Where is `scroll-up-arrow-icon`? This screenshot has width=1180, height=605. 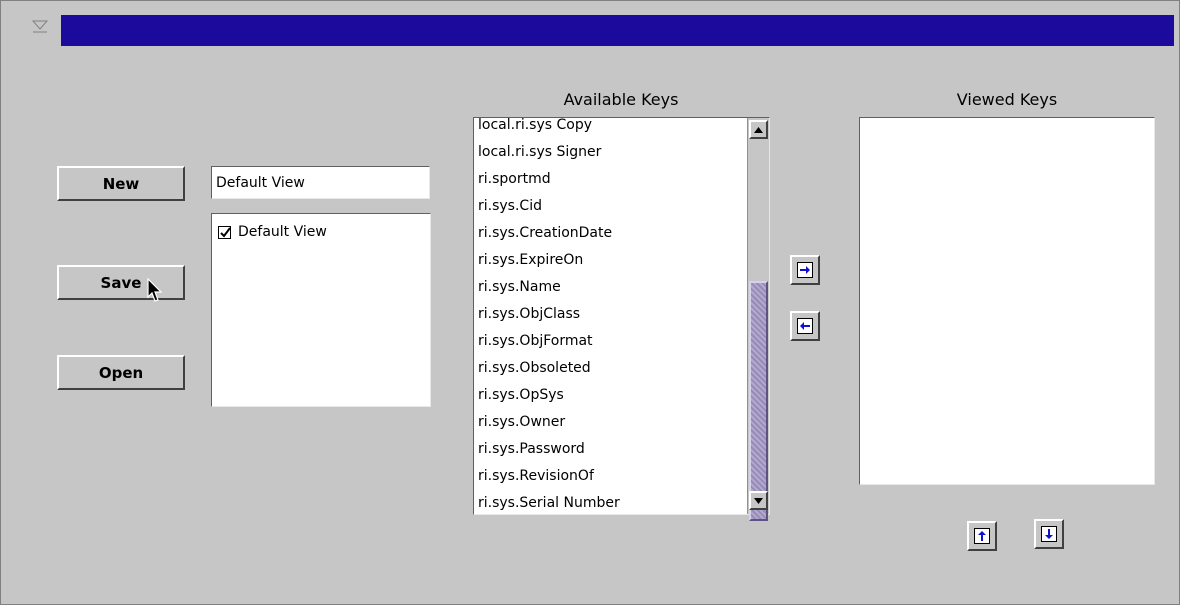
scroll-up-arrow-icon is located at coordinates (758, 129).